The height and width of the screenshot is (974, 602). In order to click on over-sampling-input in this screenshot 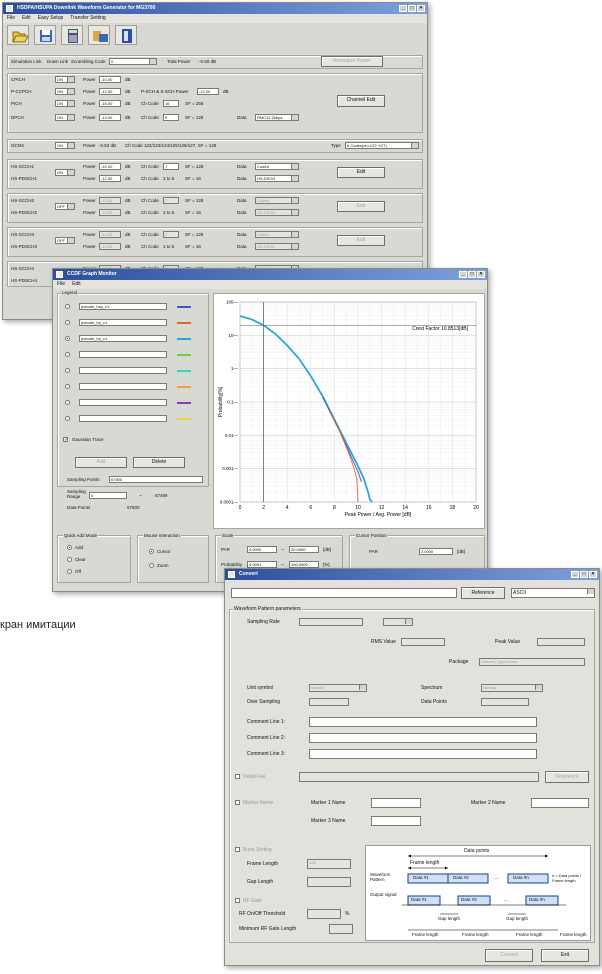, I will do `click(329, 702)`.